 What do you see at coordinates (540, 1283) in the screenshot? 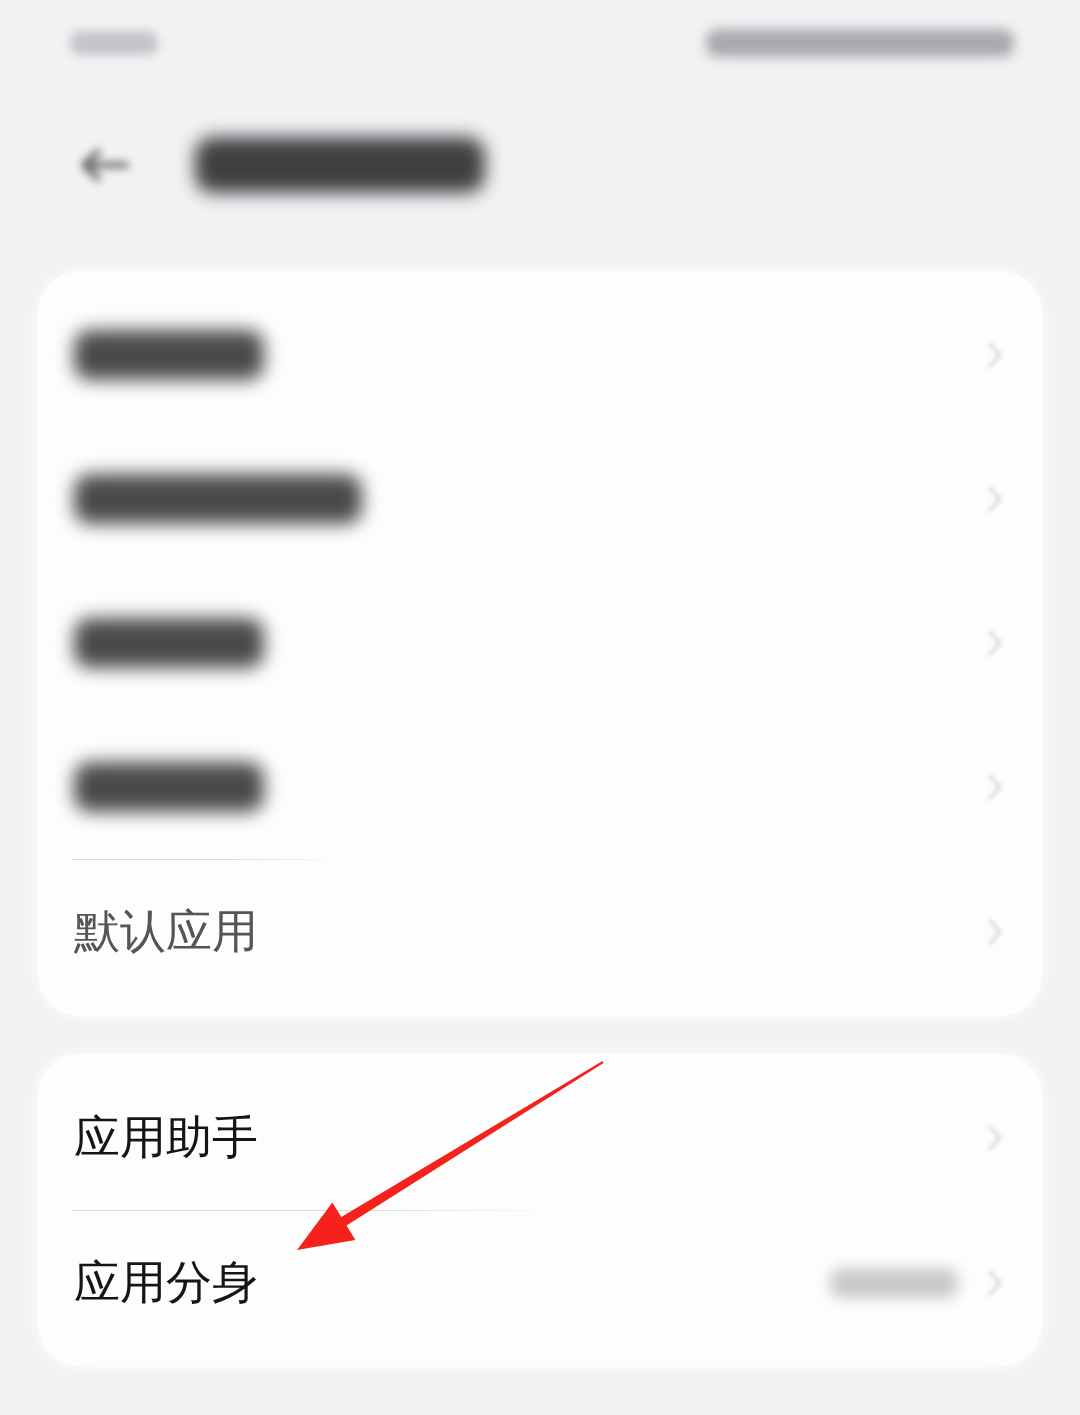
I see `settings-item: 应用分身` at bounding box center [540, 1283].